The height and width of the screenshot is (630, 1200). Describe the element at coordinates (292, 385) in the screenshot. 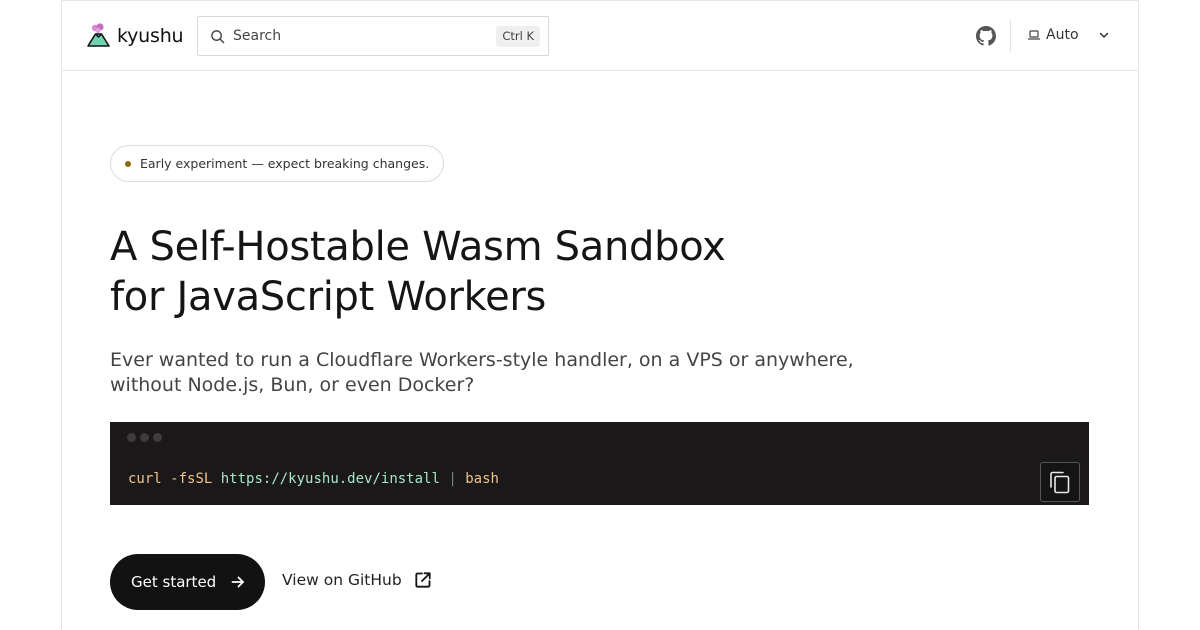

I see `subtitle-line-2: without Node.js, Bun, or even Docker?` at that location.